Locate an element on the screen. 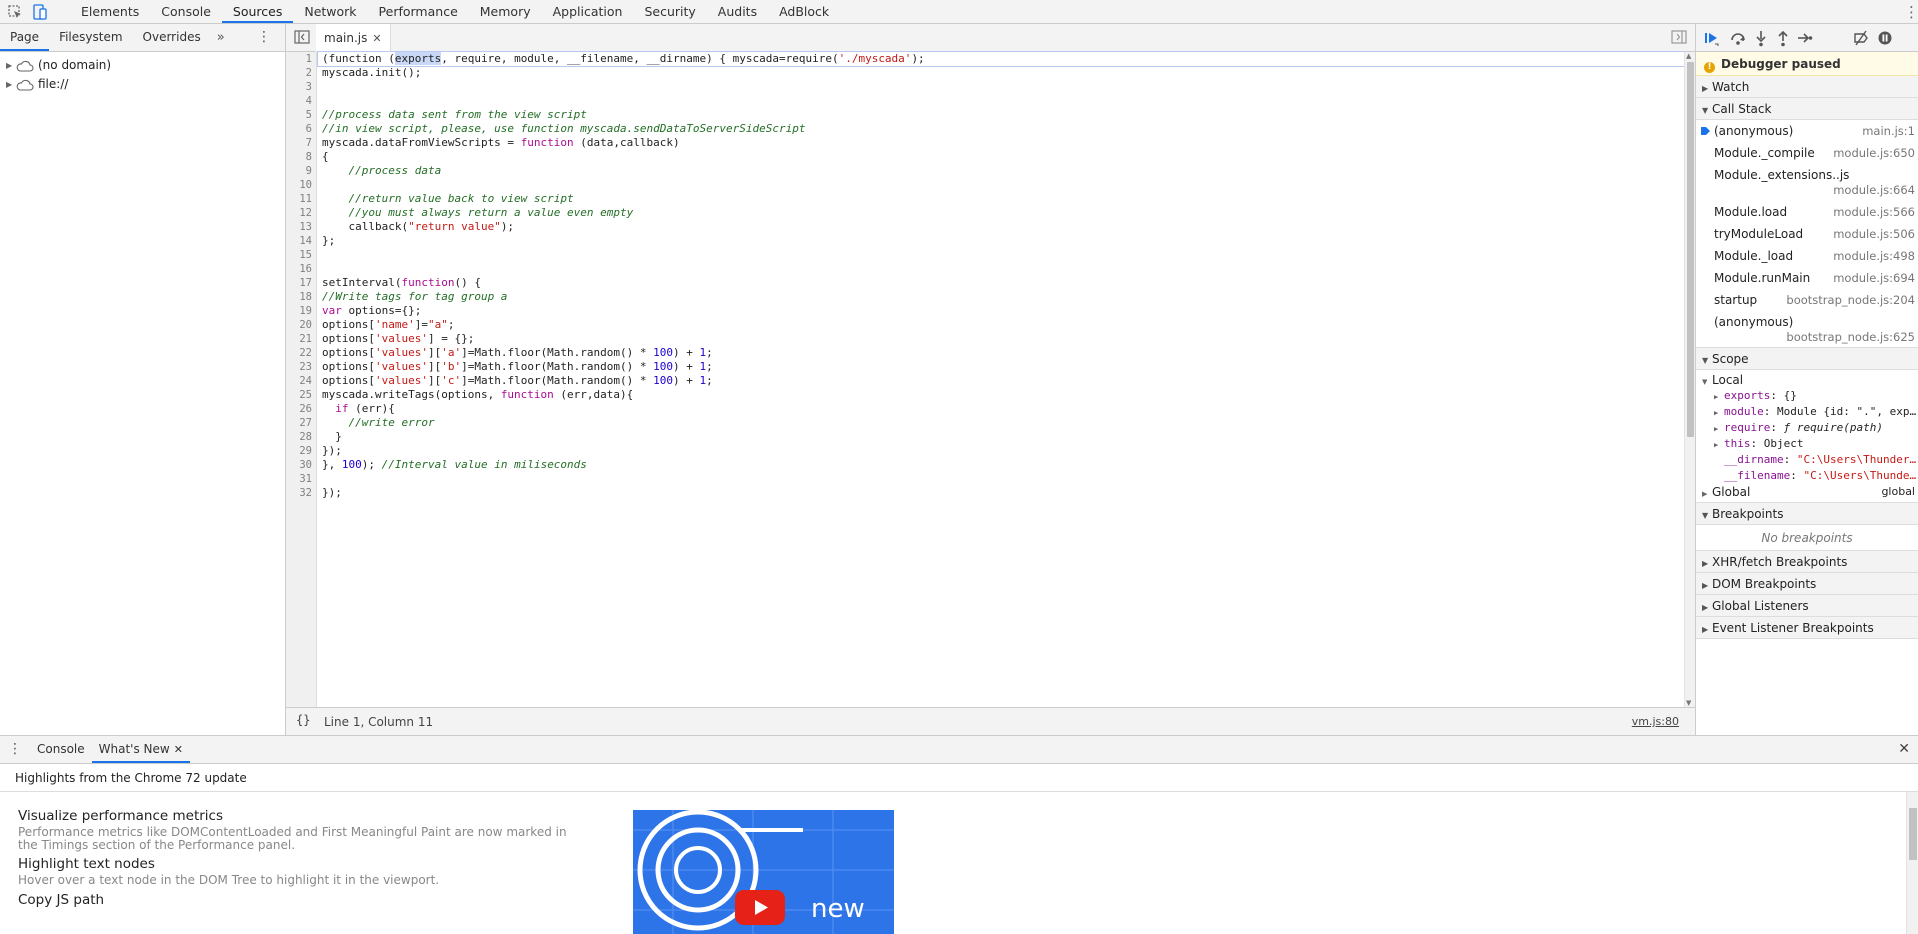  call-frame: Module._extensions..js module.js:664 is located at coordinates (1807, 182).